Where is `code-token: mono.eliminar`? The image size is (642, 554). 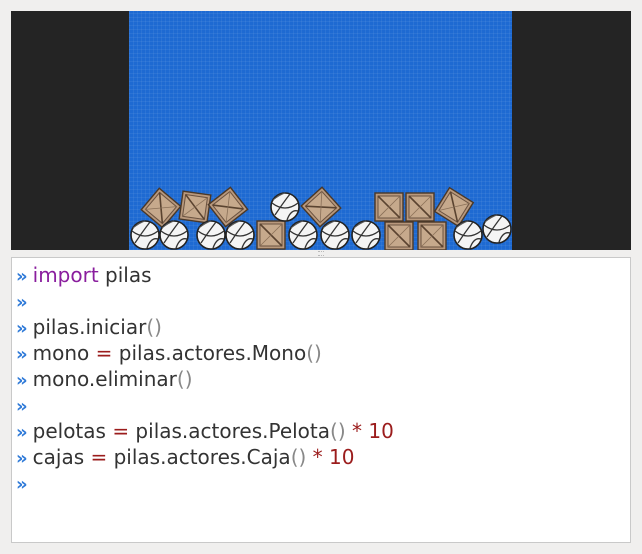
code-token: mono.eliminar is located at coordinates (104, 379).